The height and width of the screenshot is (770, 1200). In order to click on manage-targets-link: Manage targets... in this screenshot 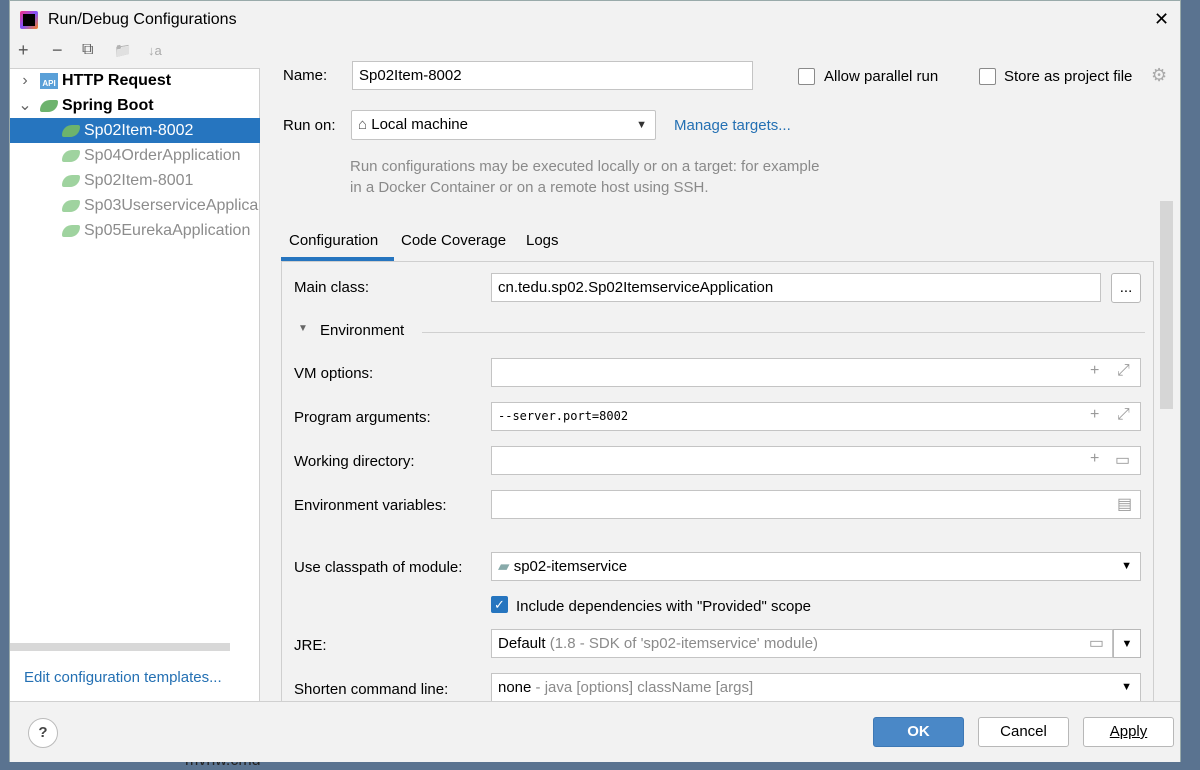, I will do `click(732, 125)`.